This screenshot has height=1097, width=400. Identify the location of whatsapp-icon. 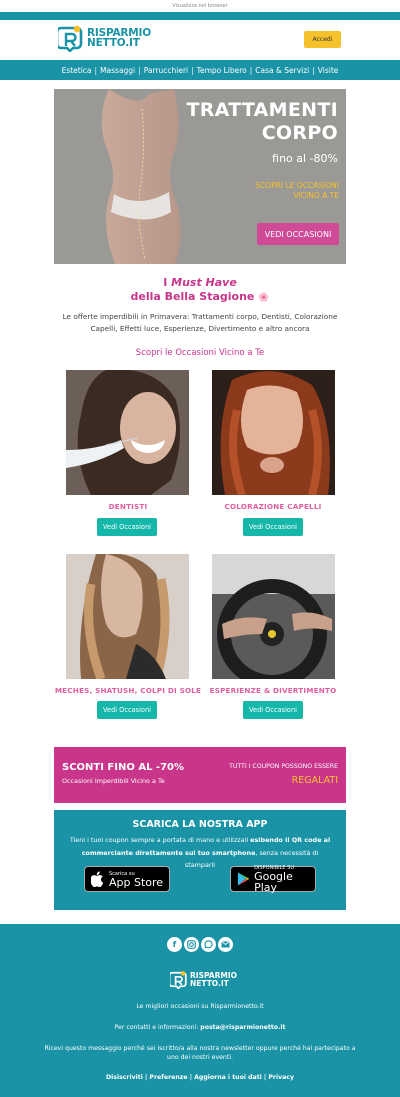
(208, 944).